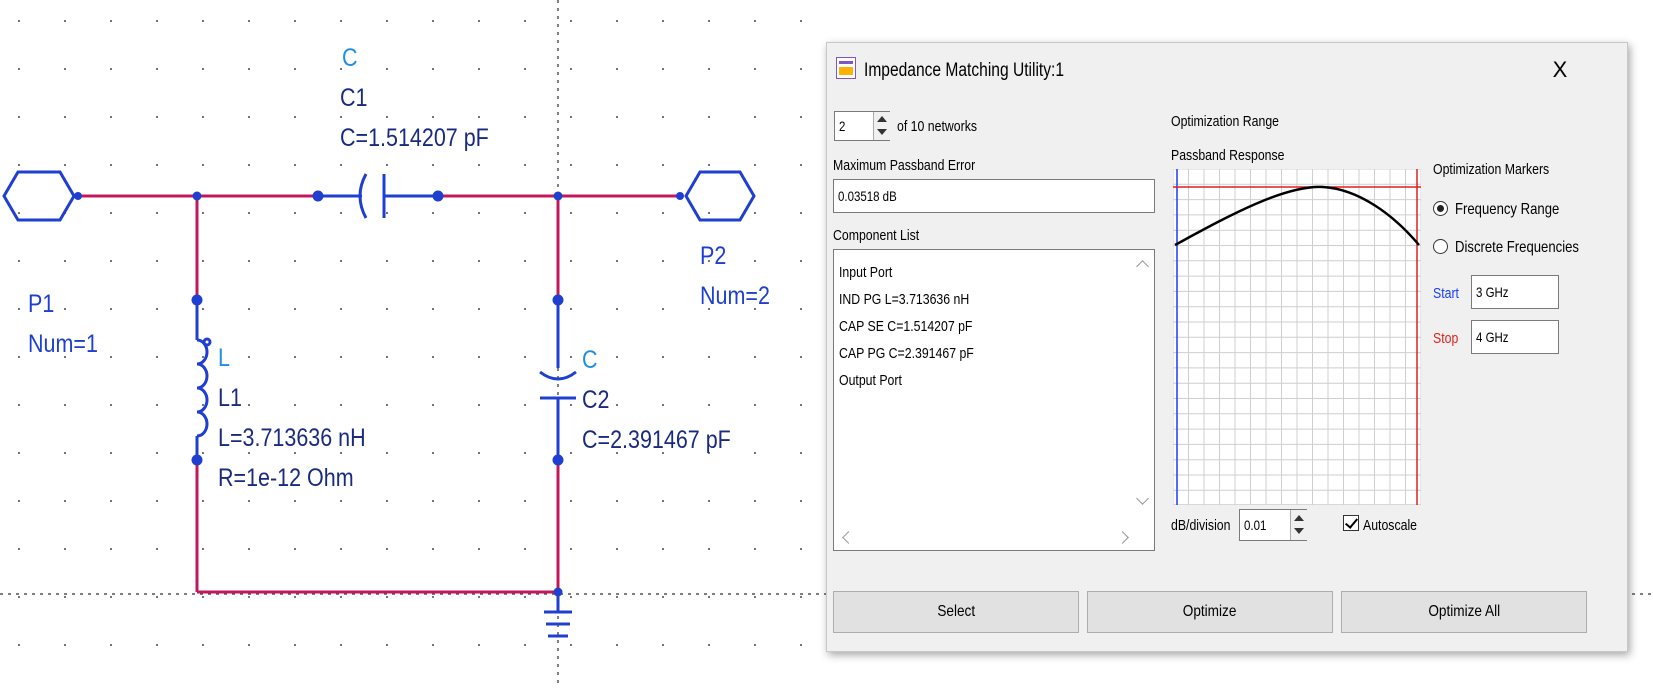 Image resolution: width=1653 pixels, height=688 pixels. I want to click on checkmark-icon, so click(1351, 522).